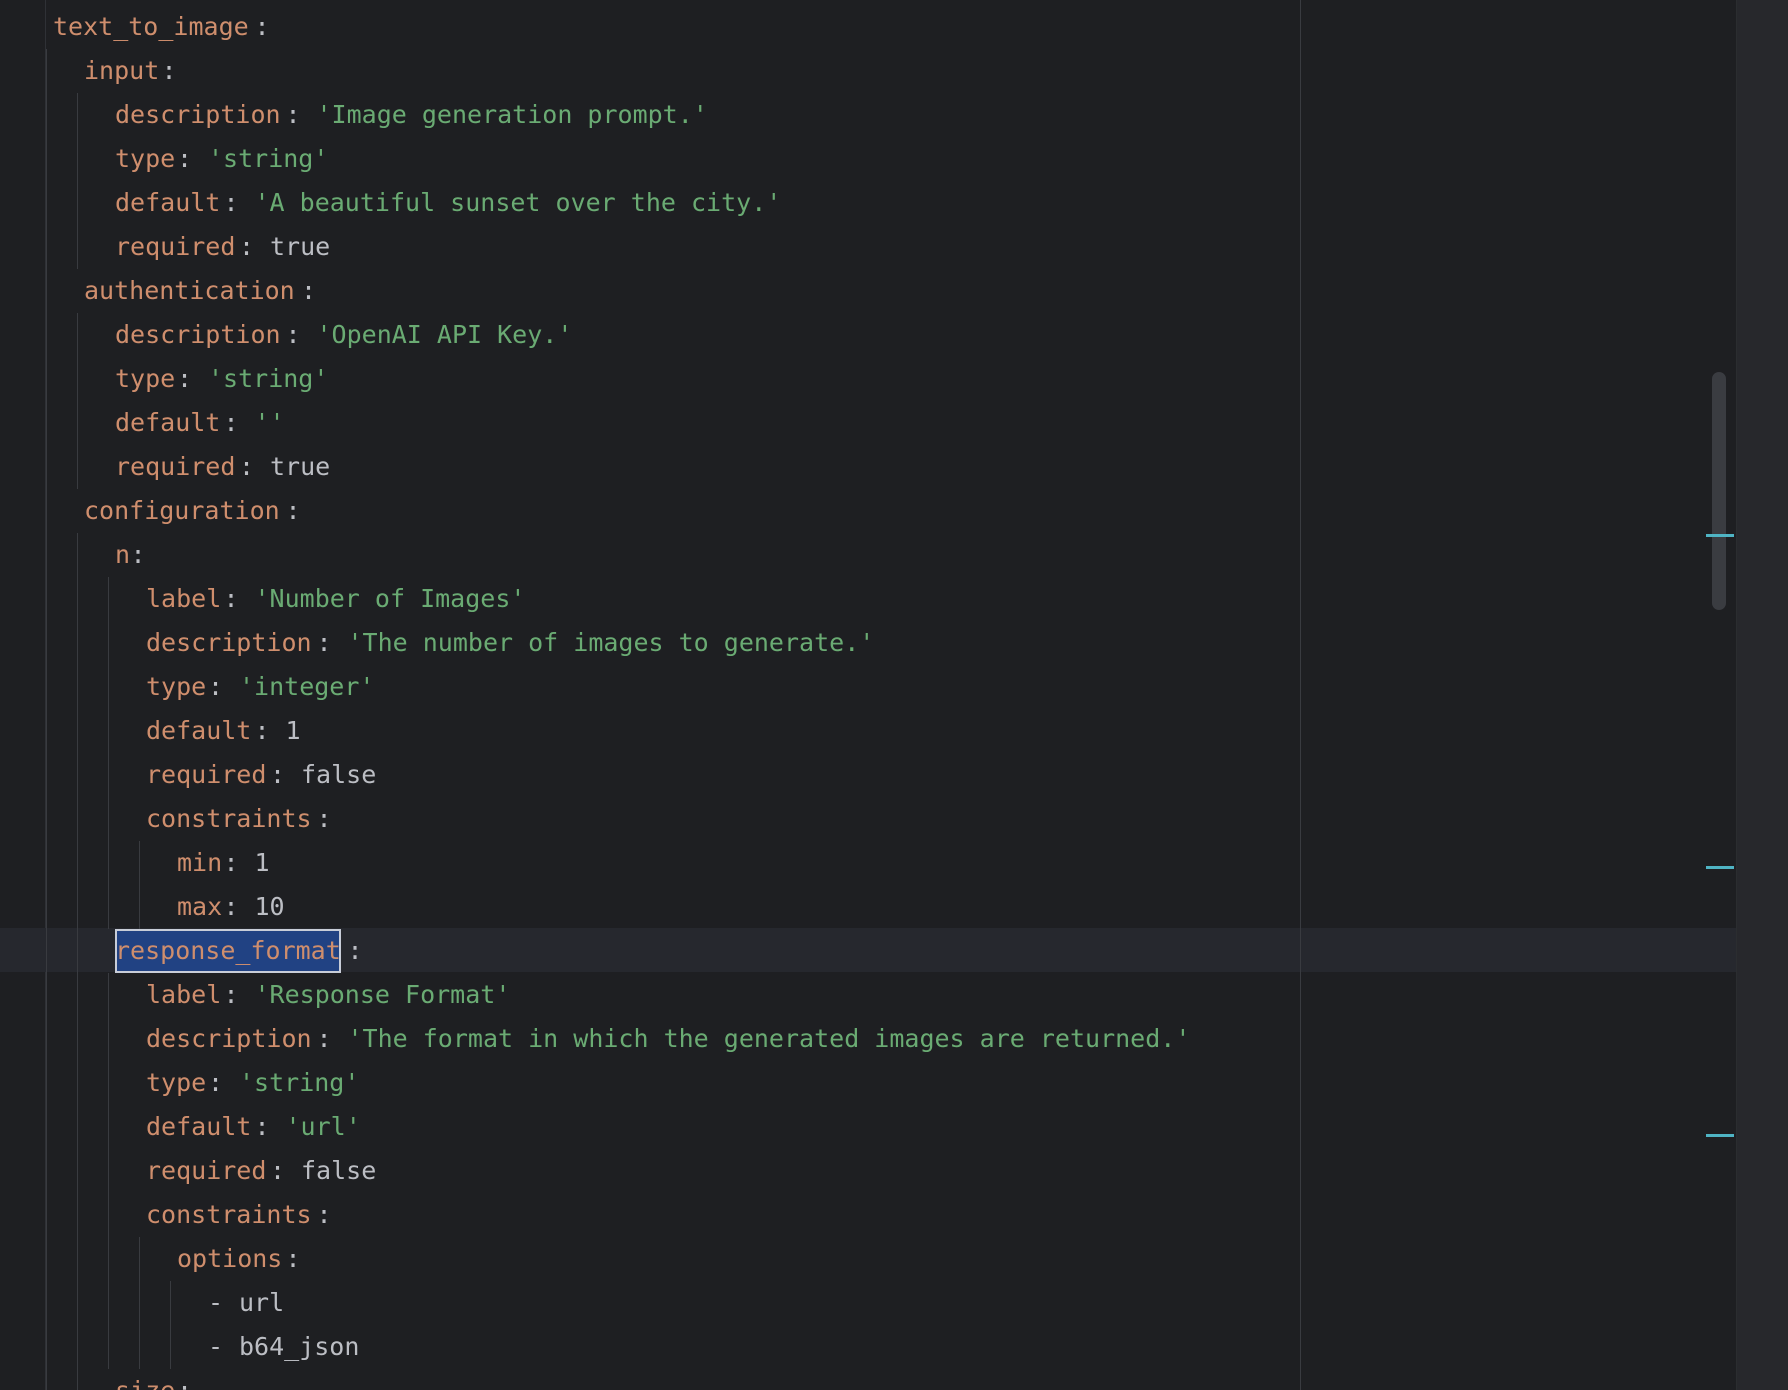  What do you see at coordinates (200, 862) in the screenshot?
I see `yaml-key: min` at bounding box center [200, 862].